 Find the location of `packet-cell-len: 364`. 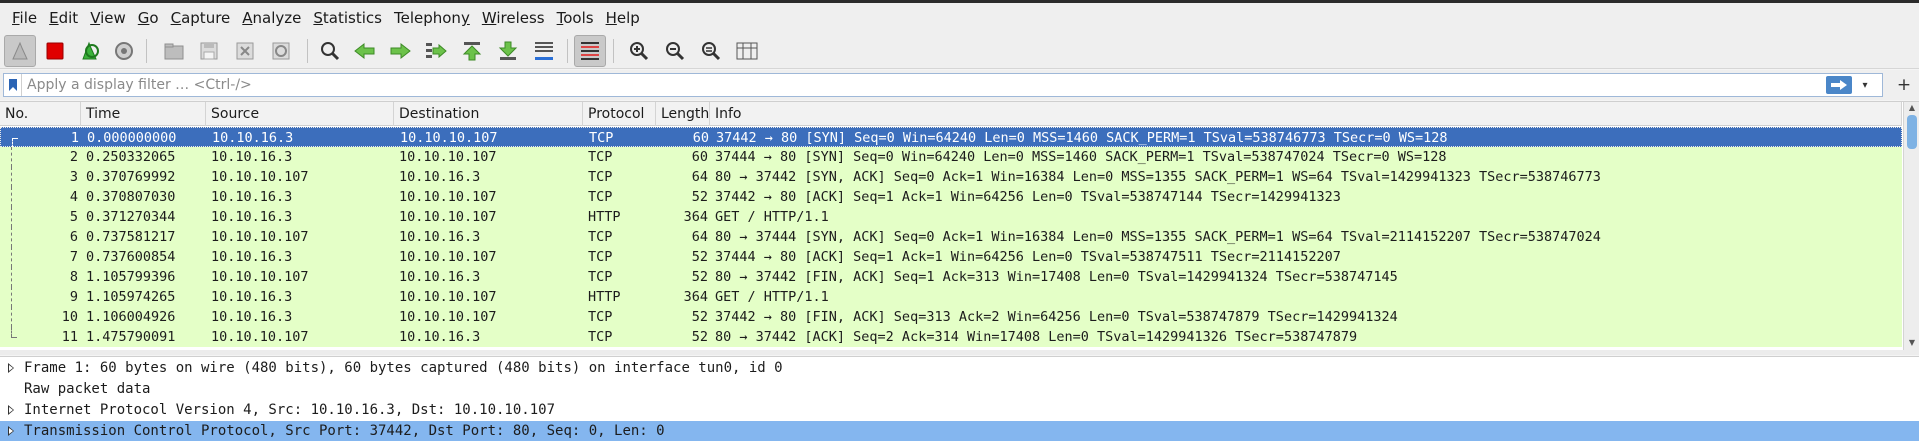

packet-cell-len: 364 is located at coordinates (695, 297).